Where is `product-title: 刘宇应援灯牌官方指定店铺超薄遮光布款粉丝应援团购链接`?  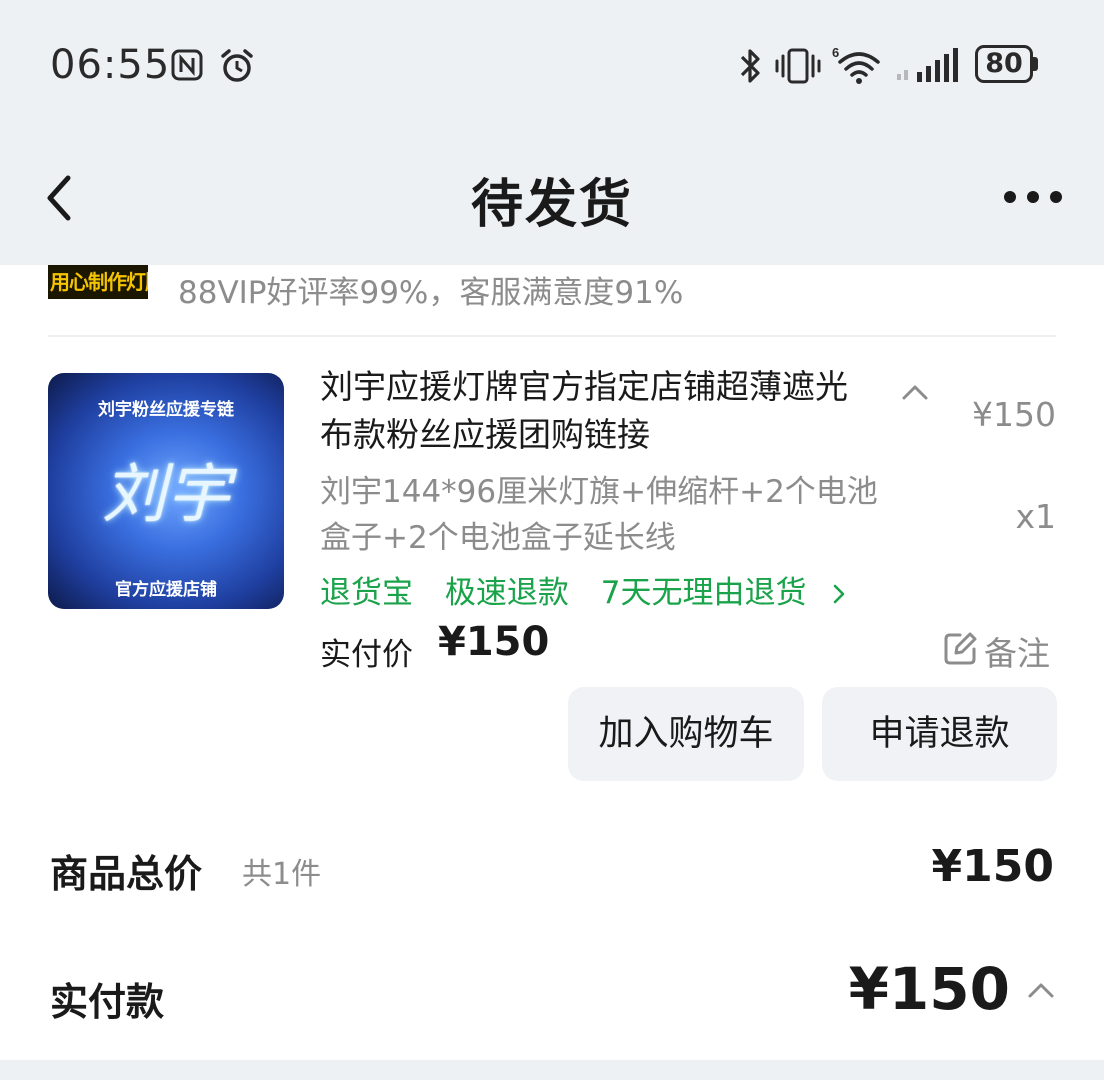
product-title: 刘宇应援灯牌官方指定店铺超薄遮光布款粉丝应援团购链接 is located at coordinates (600, 411).